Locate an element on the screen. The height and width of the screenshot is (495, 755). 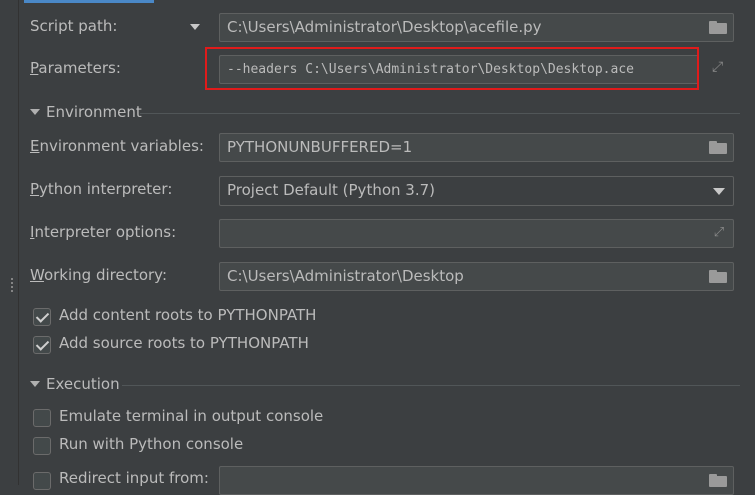
tab-underline is located at coordinates (89, 1).